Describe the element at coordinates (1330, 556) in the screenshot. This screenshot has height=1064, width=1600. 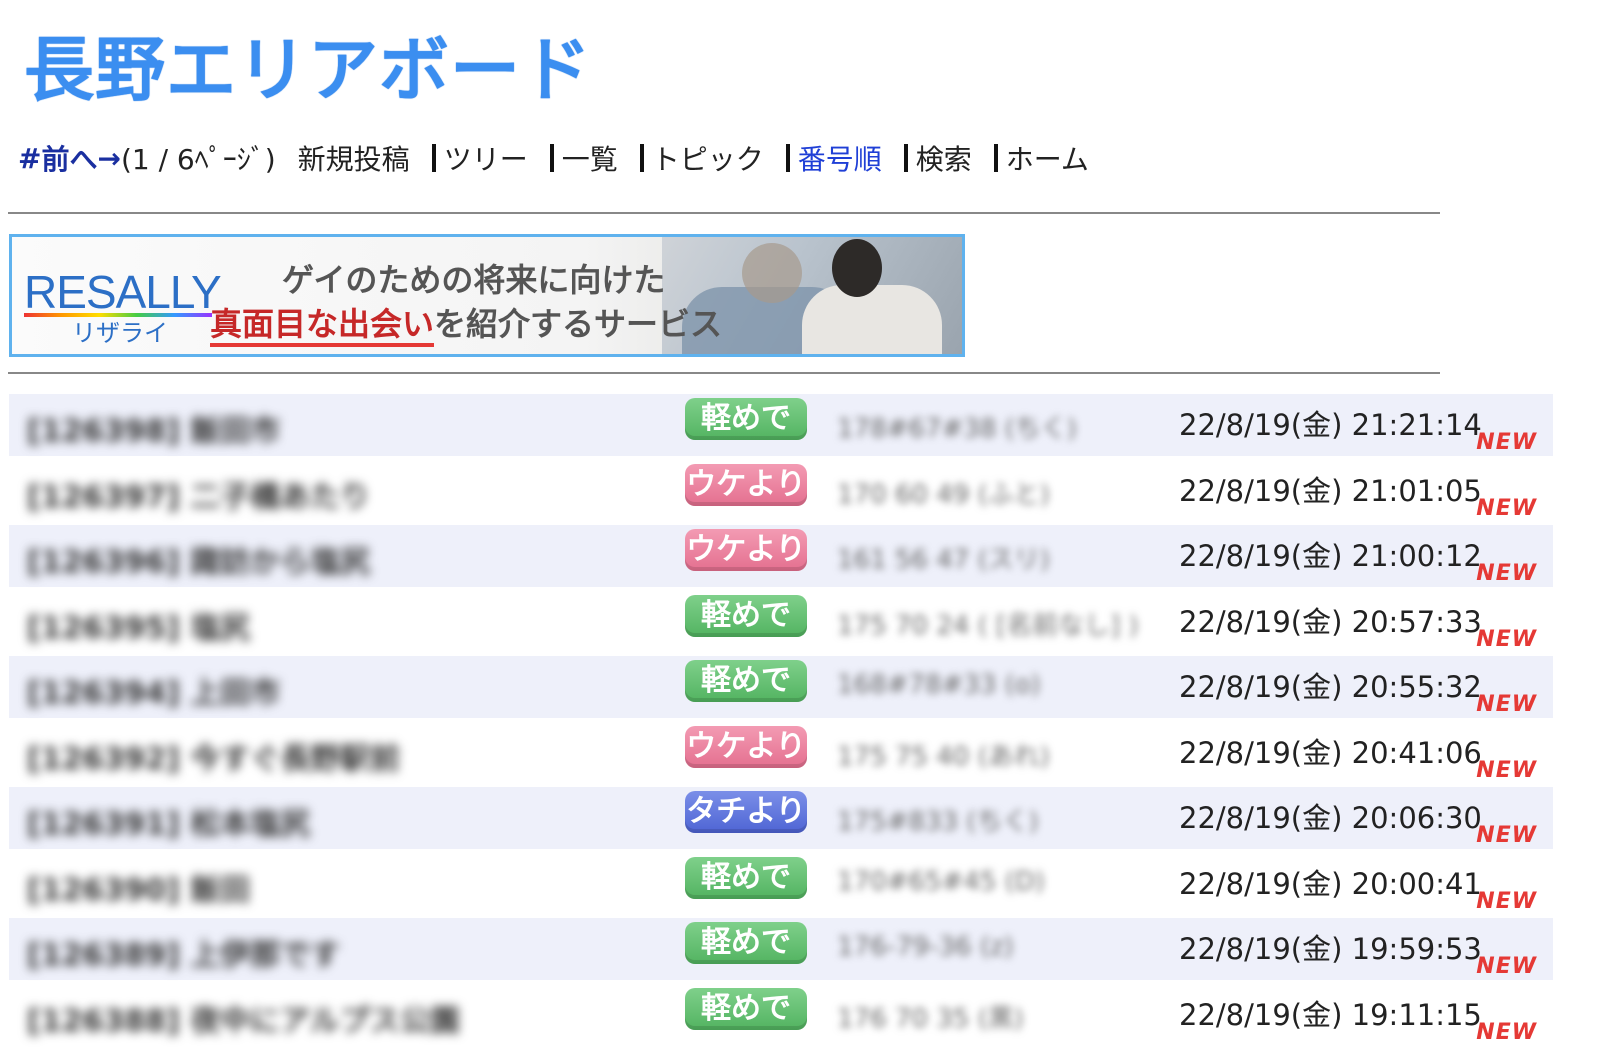
I see `post-date-text: 22/8/19(金) 21:00:12` at that location.